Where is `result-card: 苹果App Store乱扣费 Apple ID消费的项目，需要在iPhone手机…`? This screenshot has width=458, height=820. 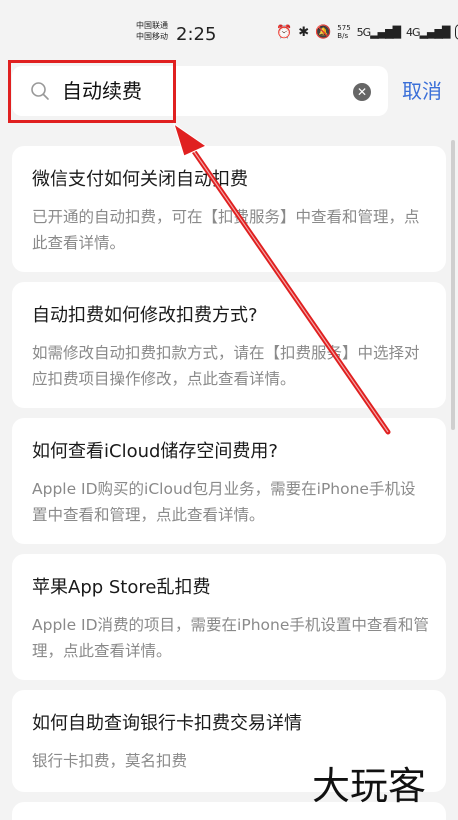 result-card: 苹果App Store乱扣费 Apple ID消费的项目，需要在iPhone手机… is located at coordinates (229, 617).